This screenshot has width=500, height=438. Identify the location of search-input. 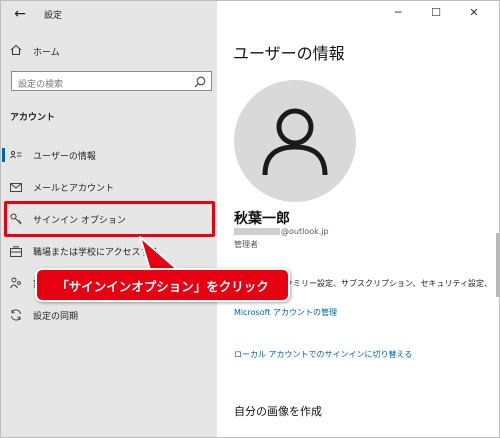
(99, 85).